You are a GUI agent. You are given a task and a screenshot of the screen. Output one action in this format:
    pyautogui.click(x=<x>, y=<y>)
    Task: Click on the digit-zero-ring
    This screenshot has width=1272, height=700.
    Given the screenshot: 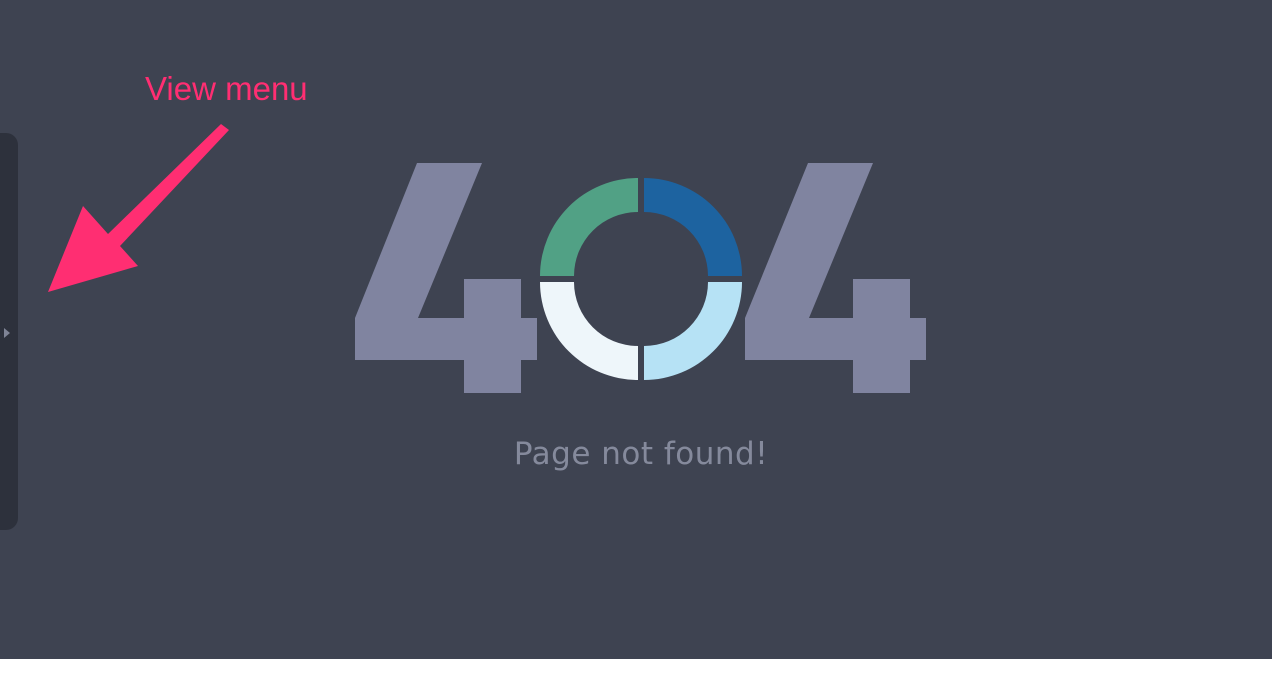 What is the action you would take?
    pyautogui.click(x=641, y=279)
    